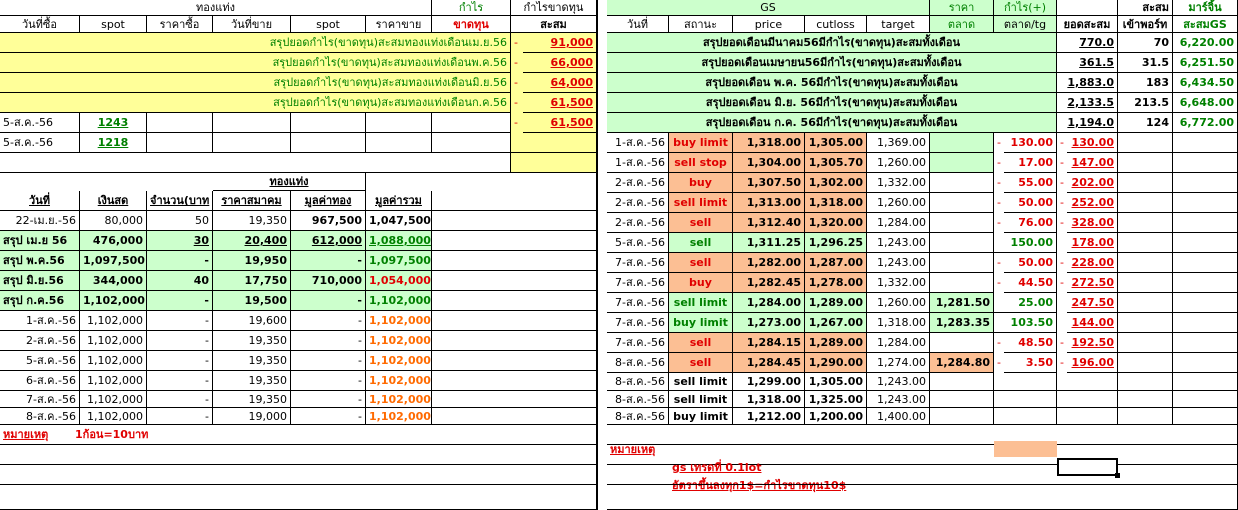 The height and width of the screenshot is (510, 1238). I want to click on trade-date: 8-ส.ค.-56, so click(638, 382).